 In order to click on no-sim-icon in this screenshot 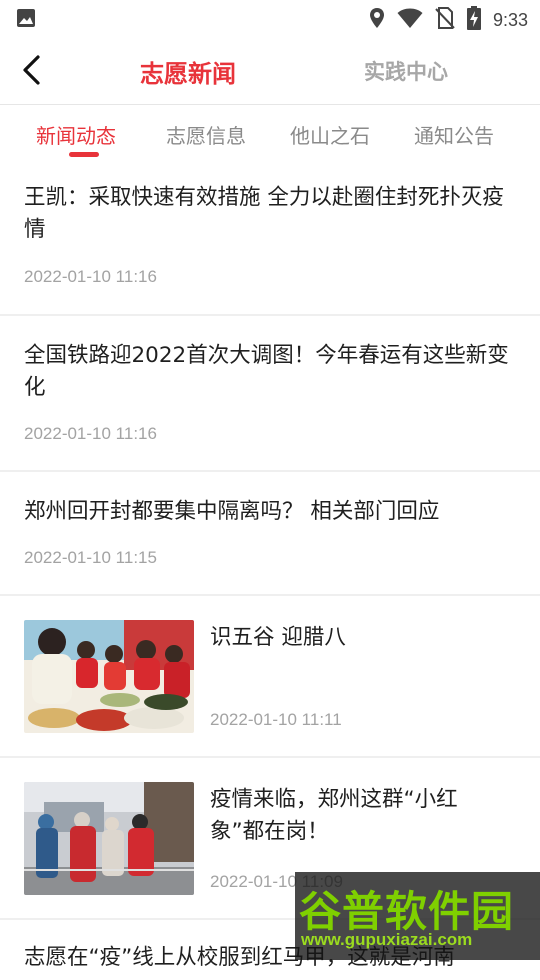, I will do `click(445, 20)`.